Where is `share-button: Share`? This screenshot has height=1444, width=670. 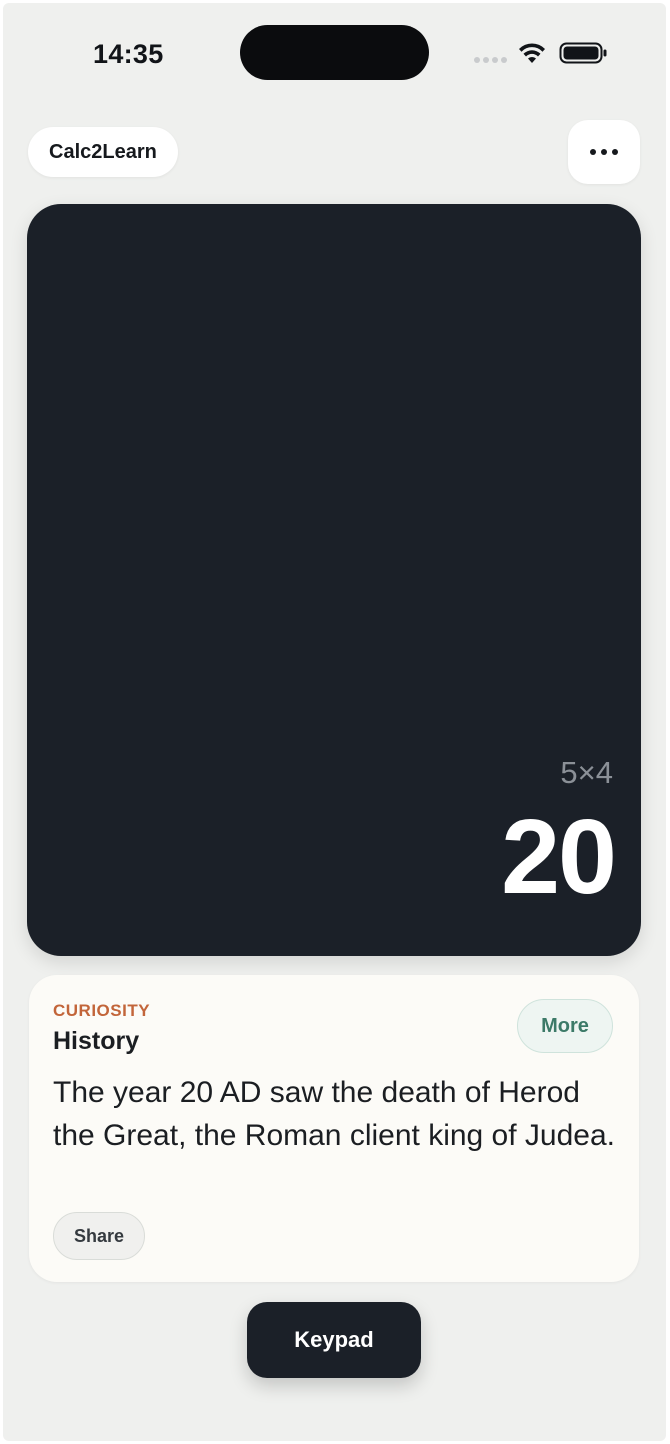
share-button: Share is located at coordinates (99, 1236).